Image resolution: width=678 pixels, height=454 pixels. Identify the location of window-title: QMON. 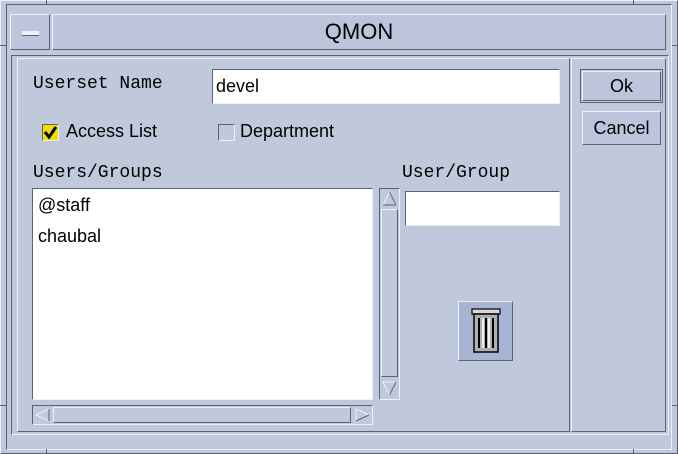
(359, 31).